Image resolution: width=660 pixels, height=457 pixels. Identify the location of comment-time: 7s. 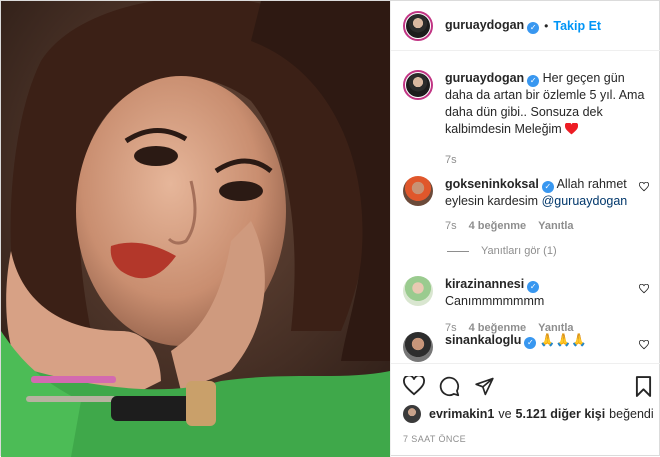
(451, 226).